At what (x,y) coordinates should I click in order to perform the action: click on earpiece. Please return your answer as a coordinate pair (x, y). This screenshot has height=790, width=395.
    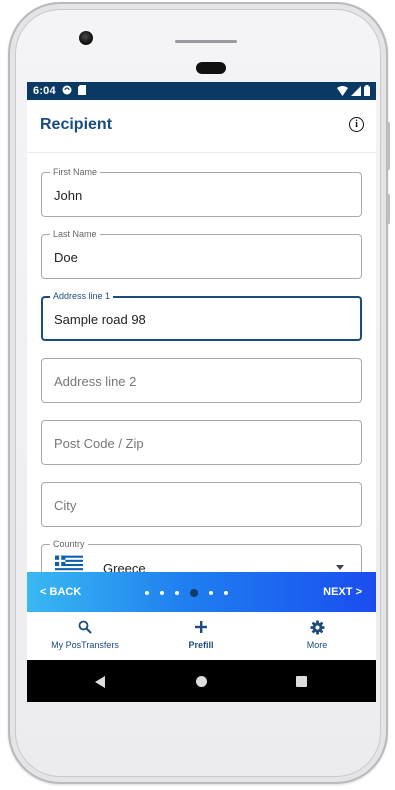
    Looking at the image, I should click on (211, 68).